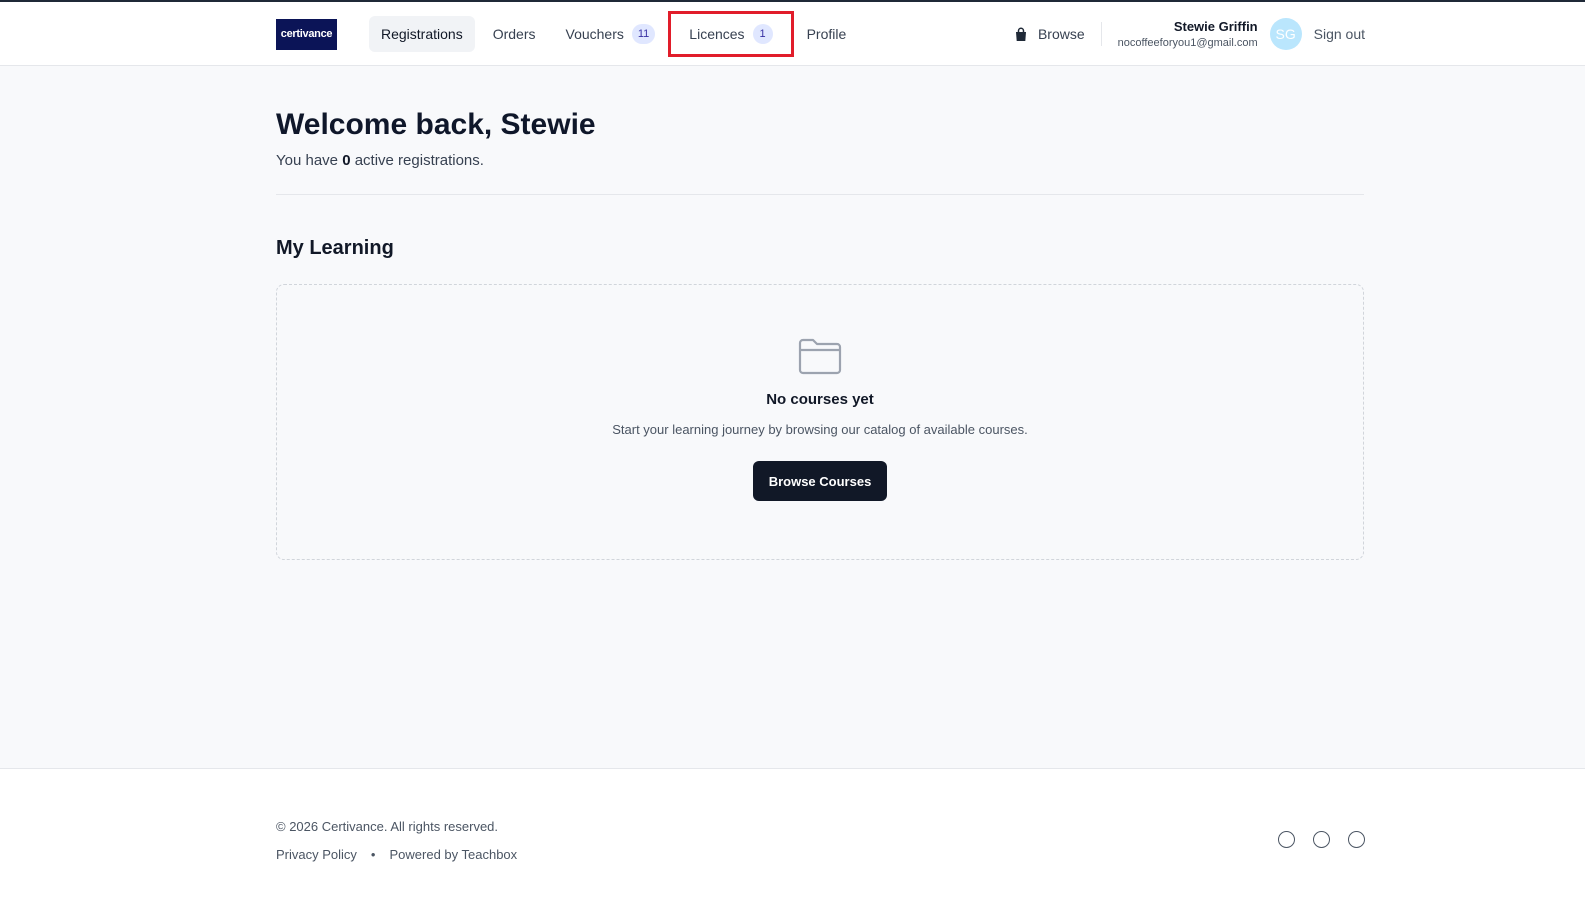 This screenshot has height=904, width=1585. What do you see at coordinates (820, 481) in the screenshot?
I see `browse-courses-button: Browse Courses` at bounding box center [820, 481].